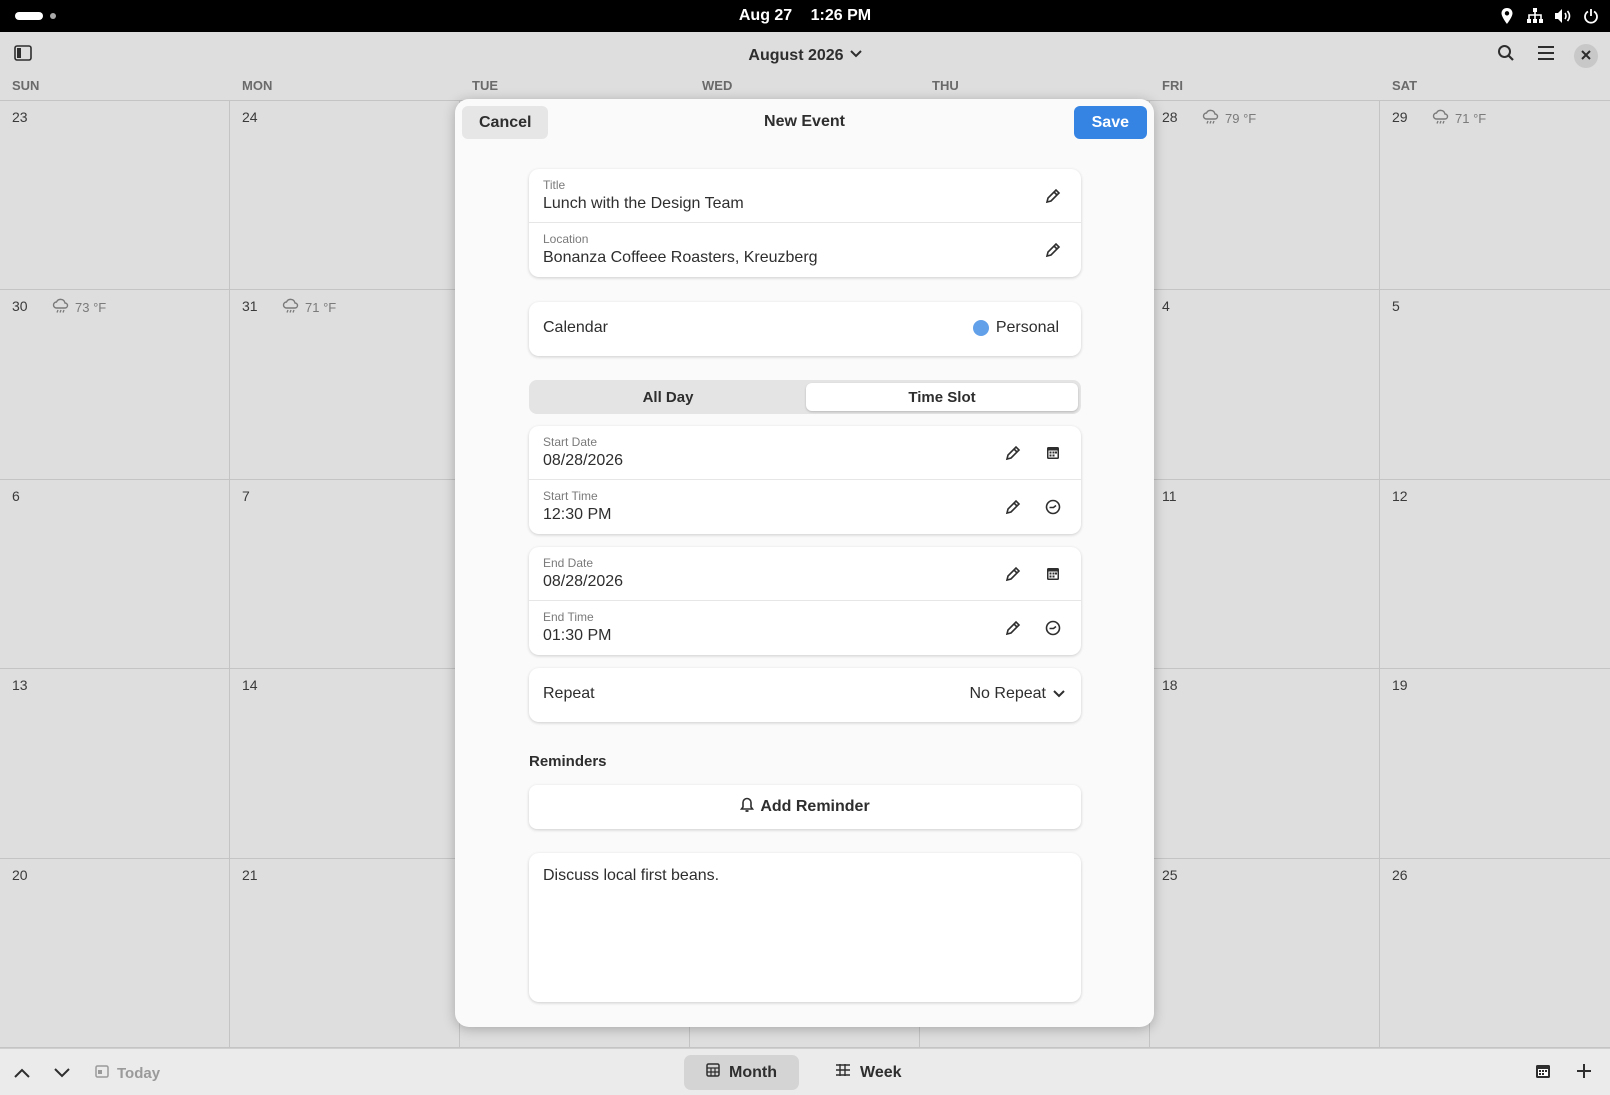  I want to click on system-tray, so click(1549, 16).